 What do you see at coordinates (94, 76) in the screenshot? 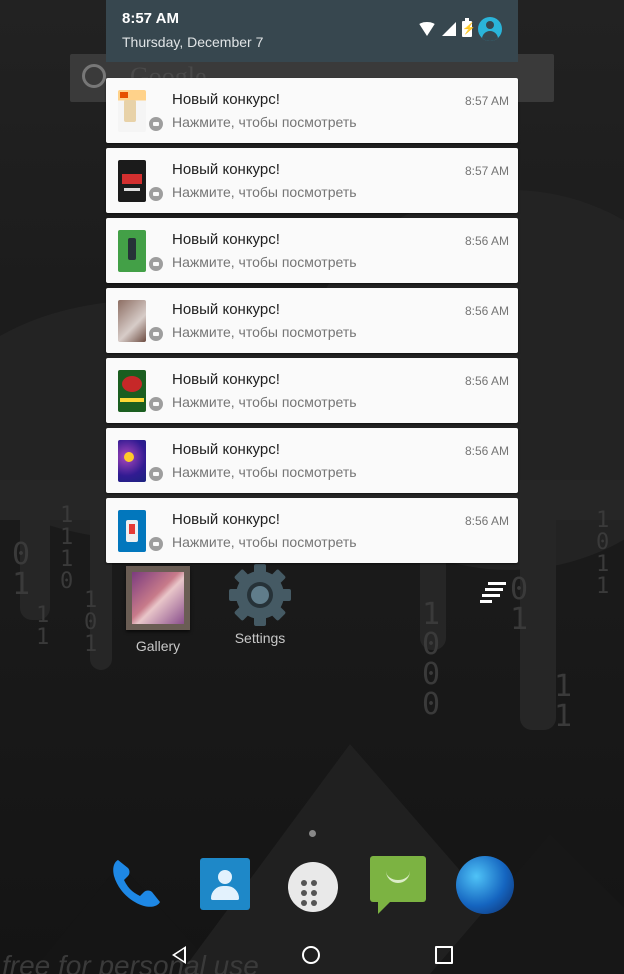
I see `search-icon` at bounding box center [94, 76].